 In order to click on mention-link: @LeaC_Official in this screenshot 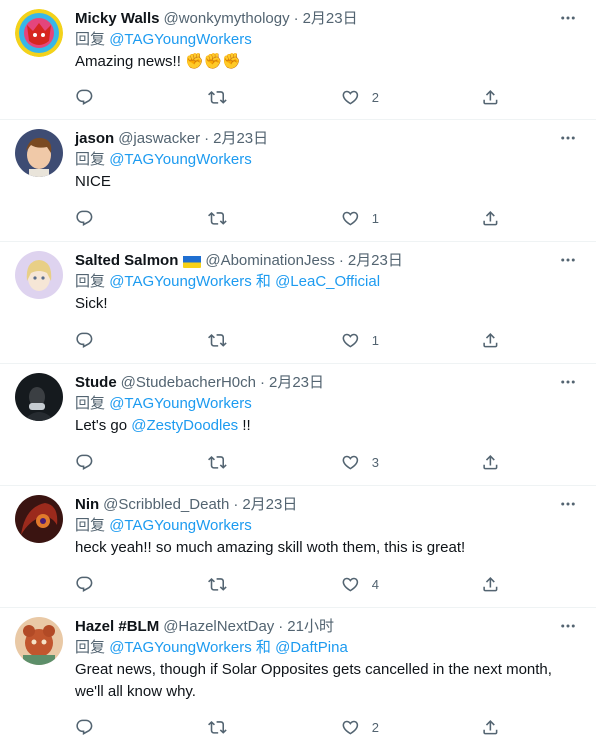, I will do `click(327, 281)`.